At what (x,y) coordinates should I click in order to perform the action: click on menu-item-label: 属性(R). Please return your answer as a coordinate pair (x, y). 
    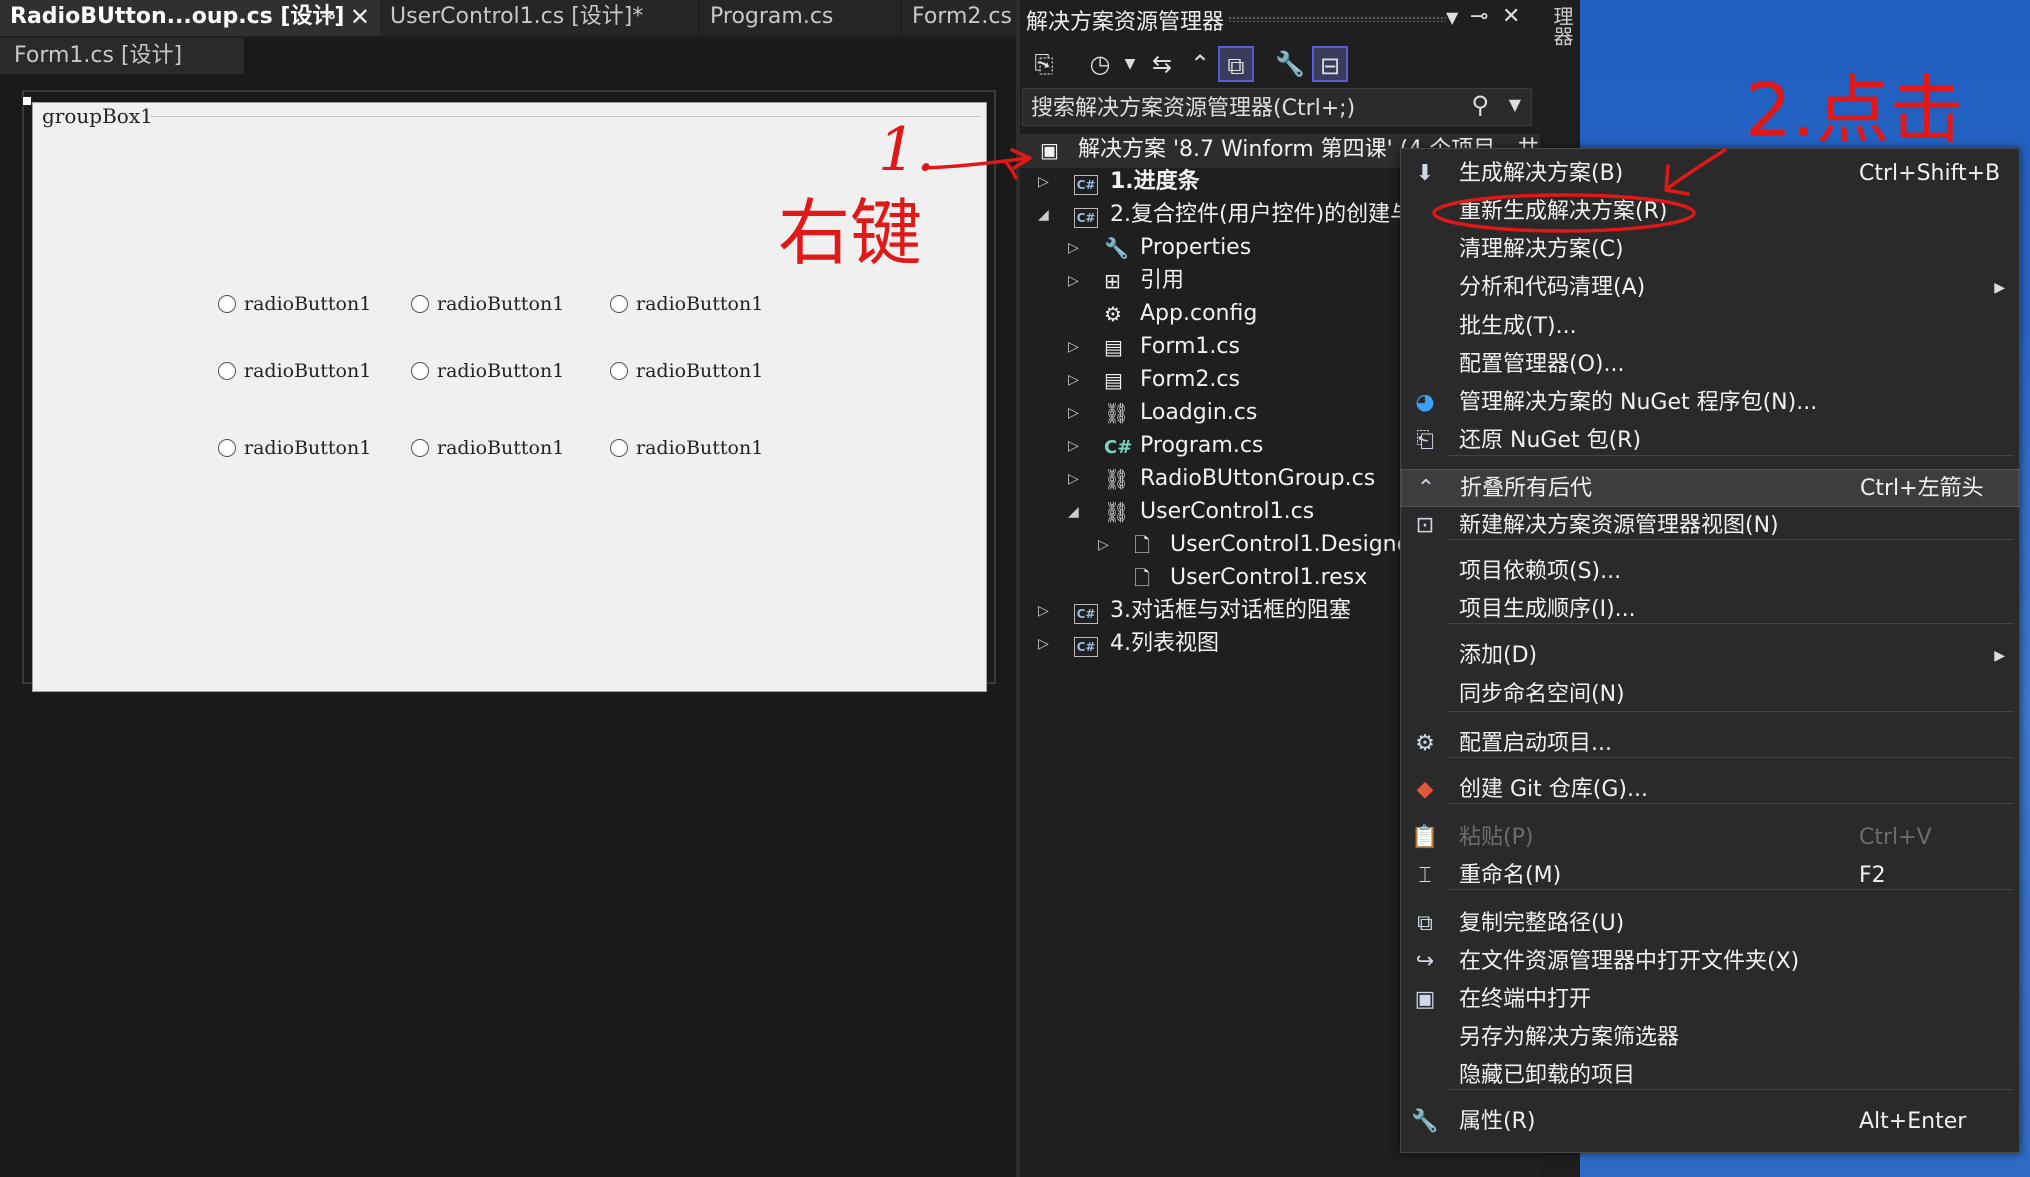
    Looking at the image, I should click on (1497, 1121).